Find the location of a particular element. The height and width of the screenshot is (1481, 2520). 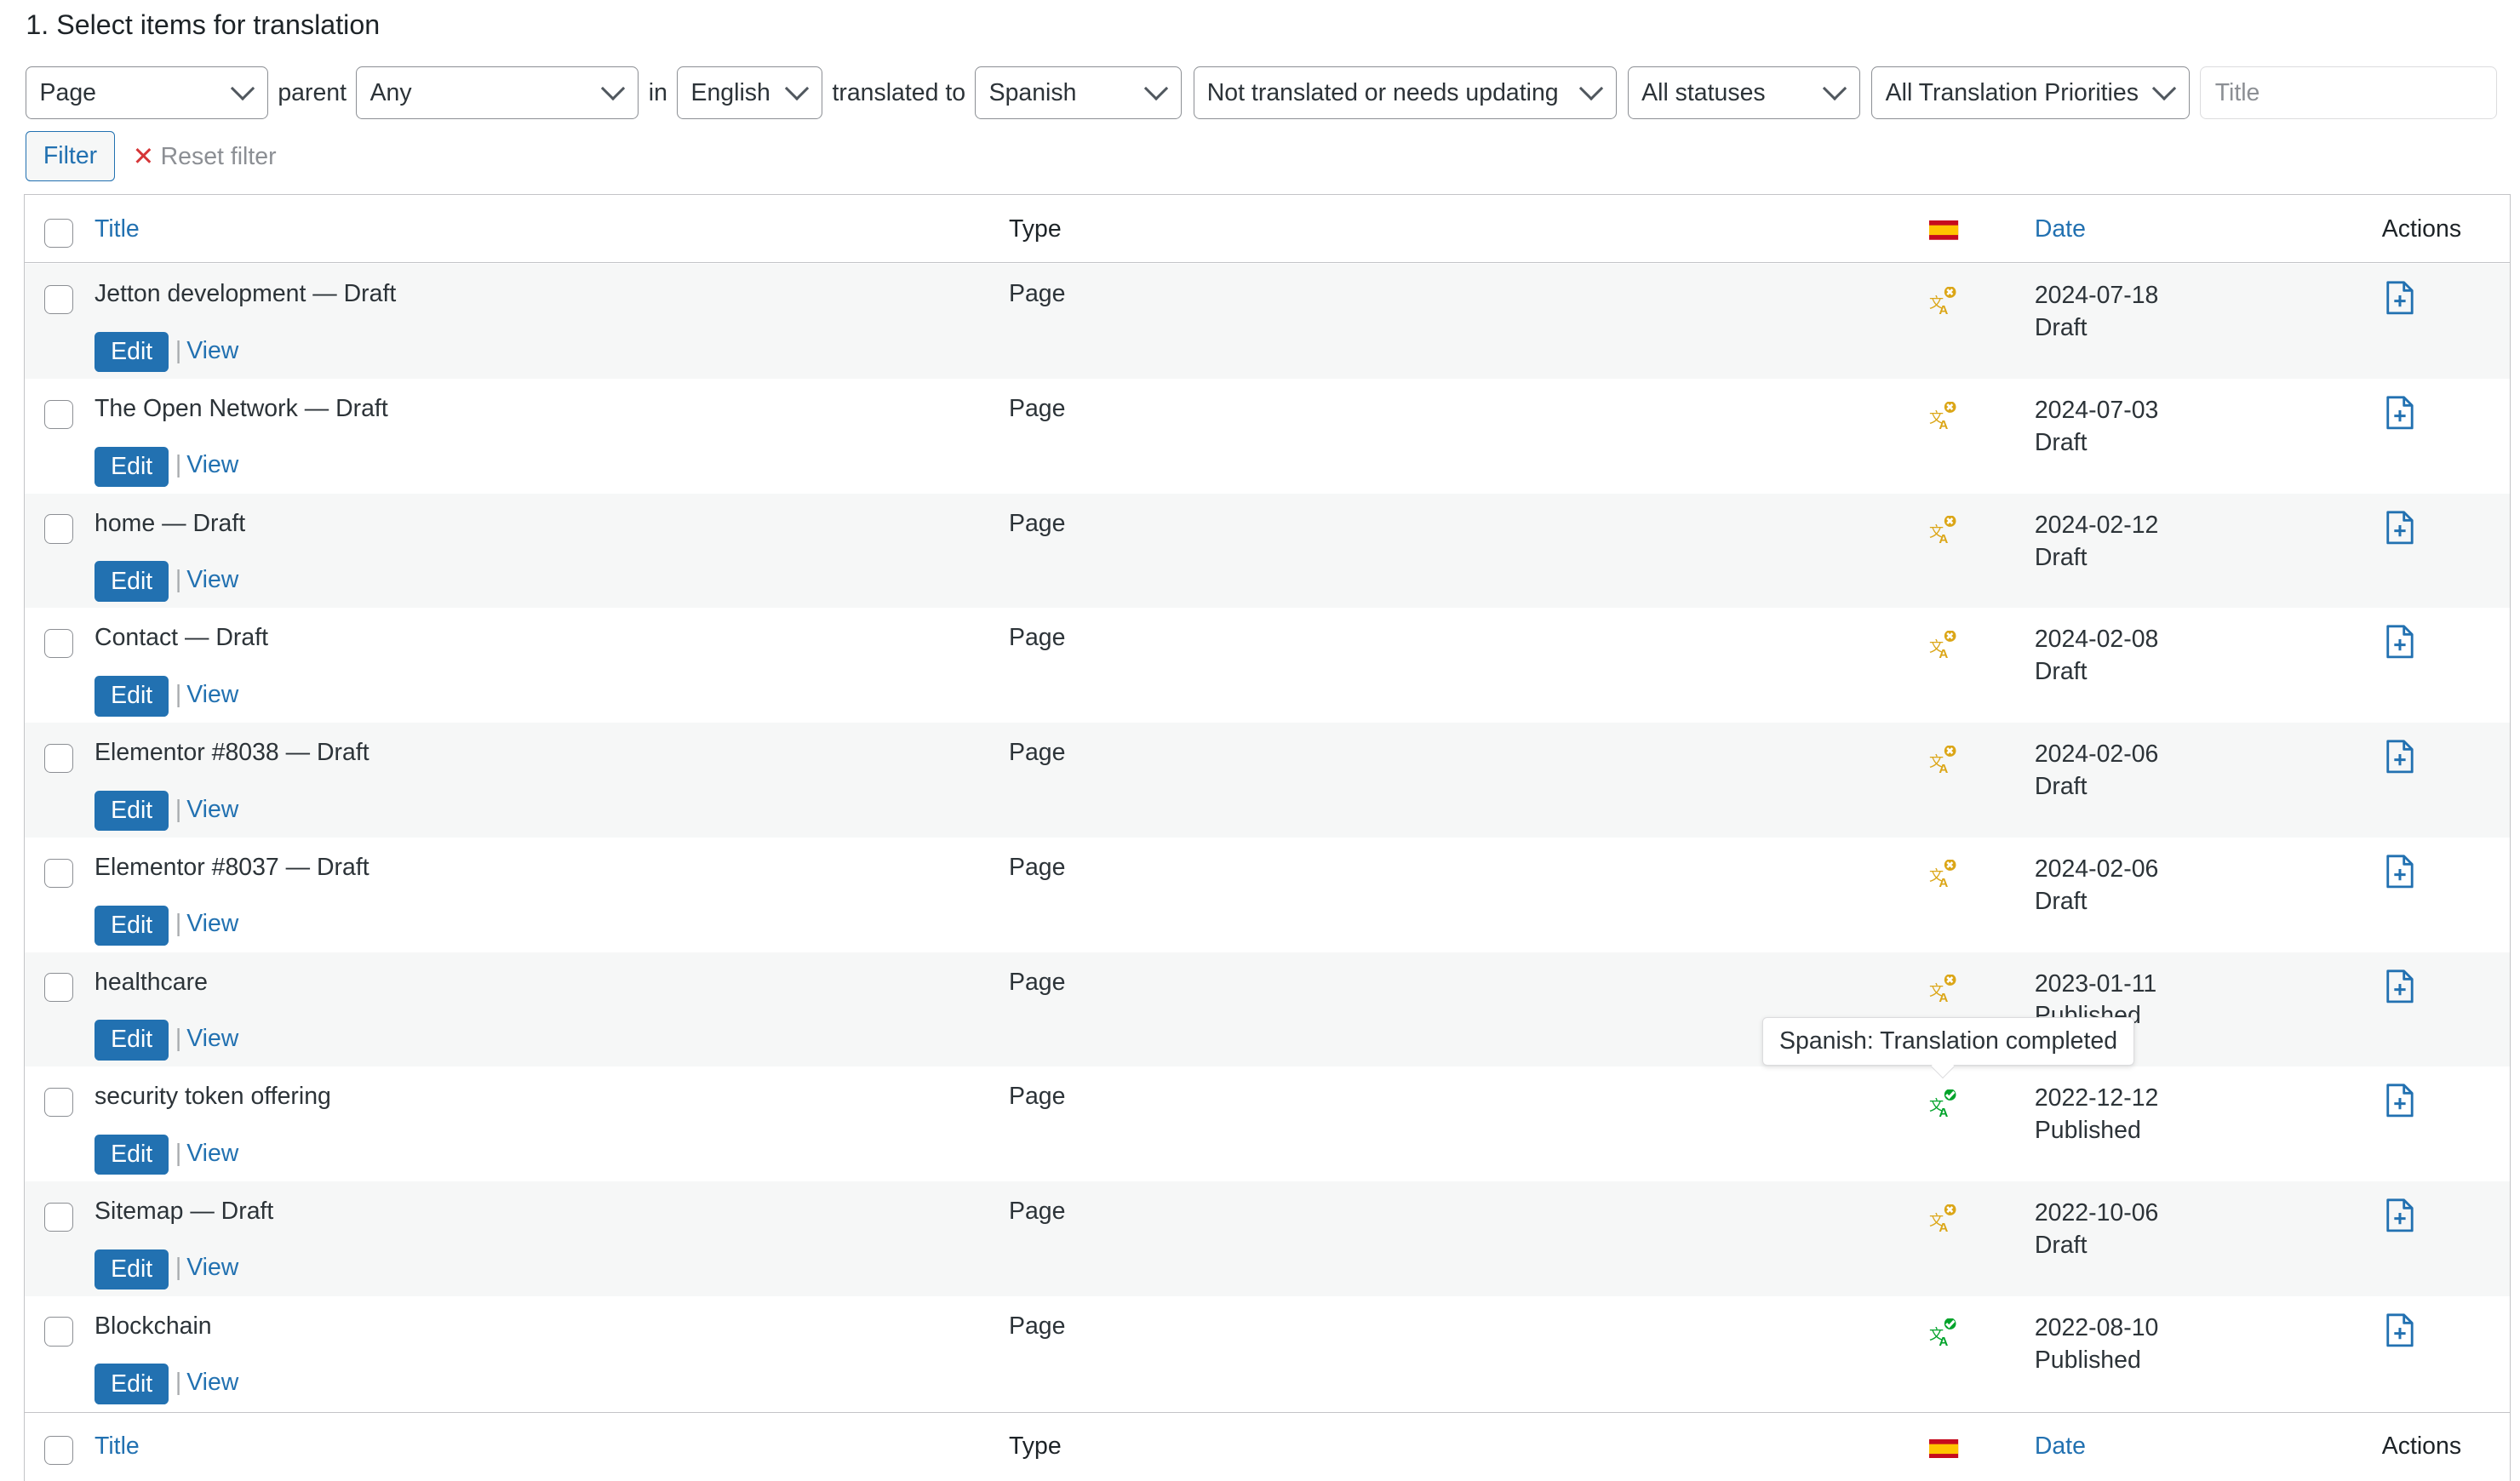

select-all-checkbox-footer is located at coordinates (59, 1450).